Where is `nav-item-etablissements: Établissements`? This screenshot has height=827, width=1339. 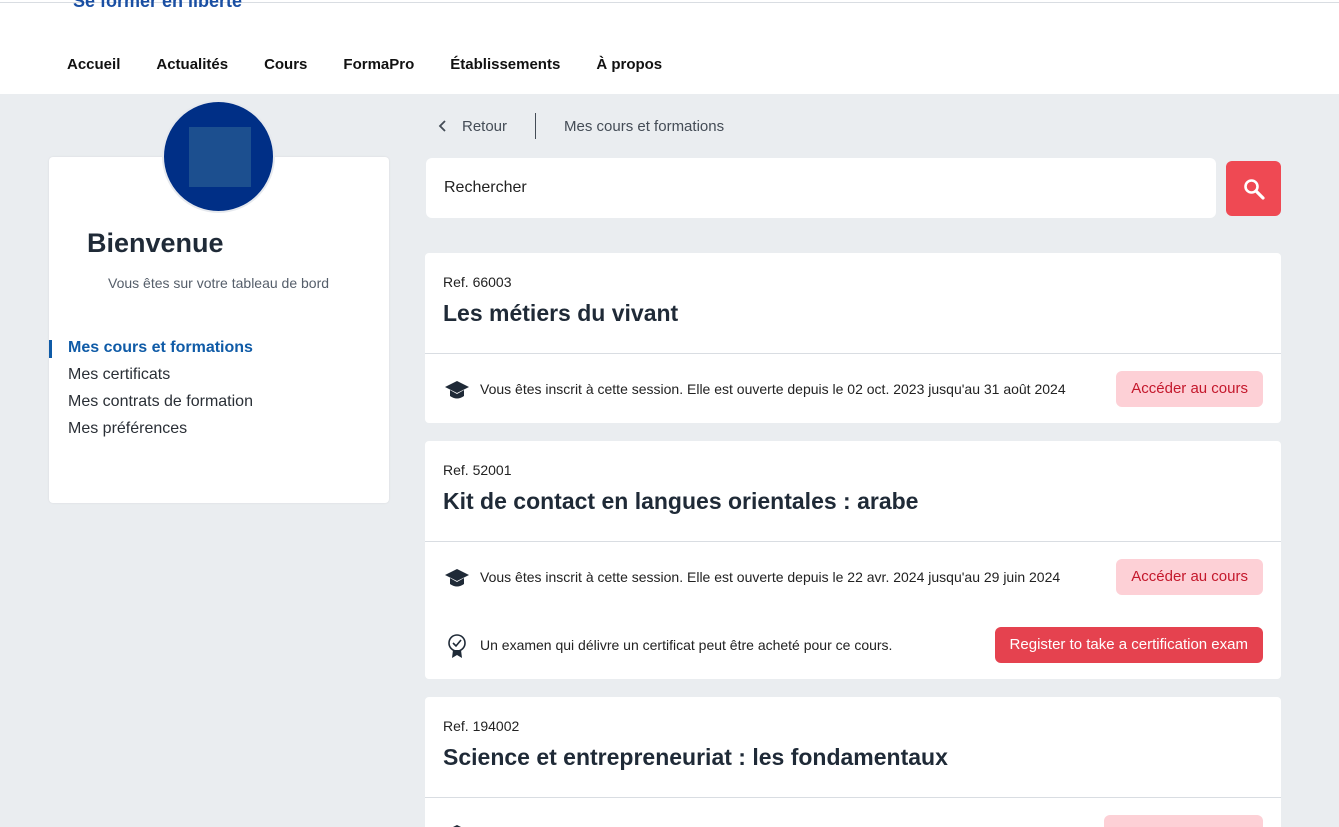
nav-item-etablissements: Établissements is located at coordinates (505, 64).